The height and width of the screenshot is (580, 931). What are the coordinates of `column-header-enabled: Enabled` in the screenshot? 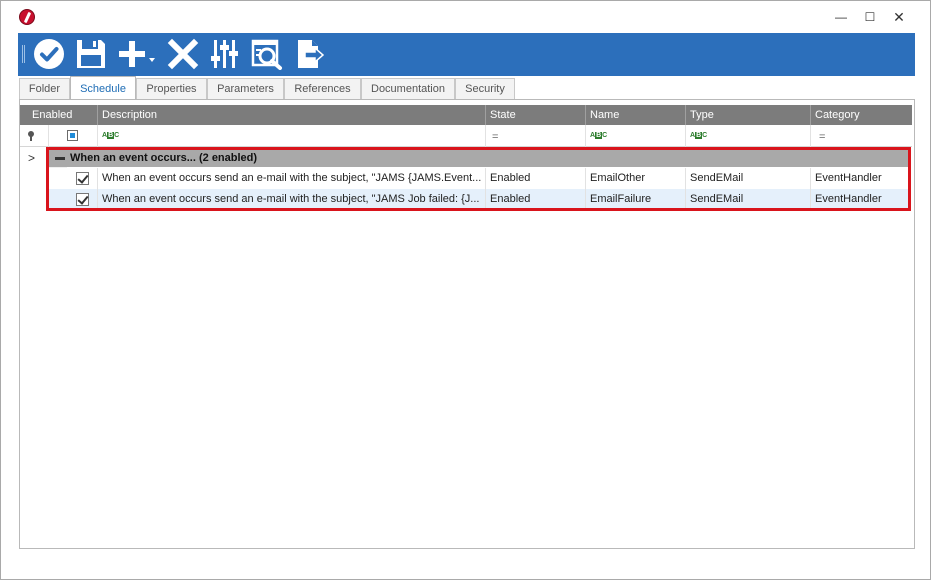 It's located at (62, 115).